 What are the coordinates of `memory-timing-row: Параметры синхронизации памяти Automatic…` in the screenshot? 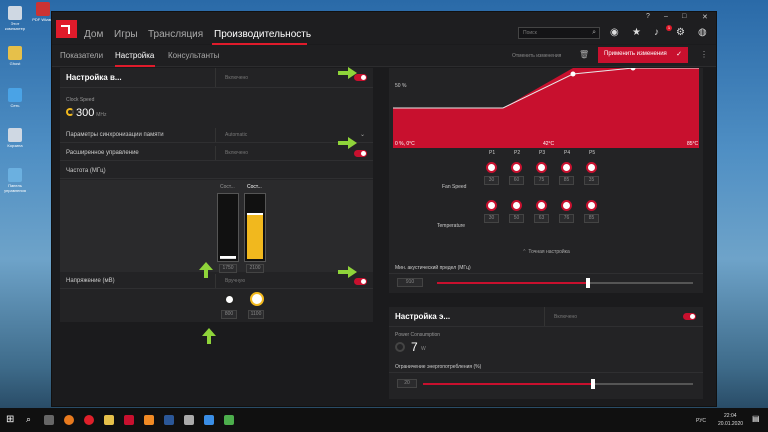 It's located at (216, 135).